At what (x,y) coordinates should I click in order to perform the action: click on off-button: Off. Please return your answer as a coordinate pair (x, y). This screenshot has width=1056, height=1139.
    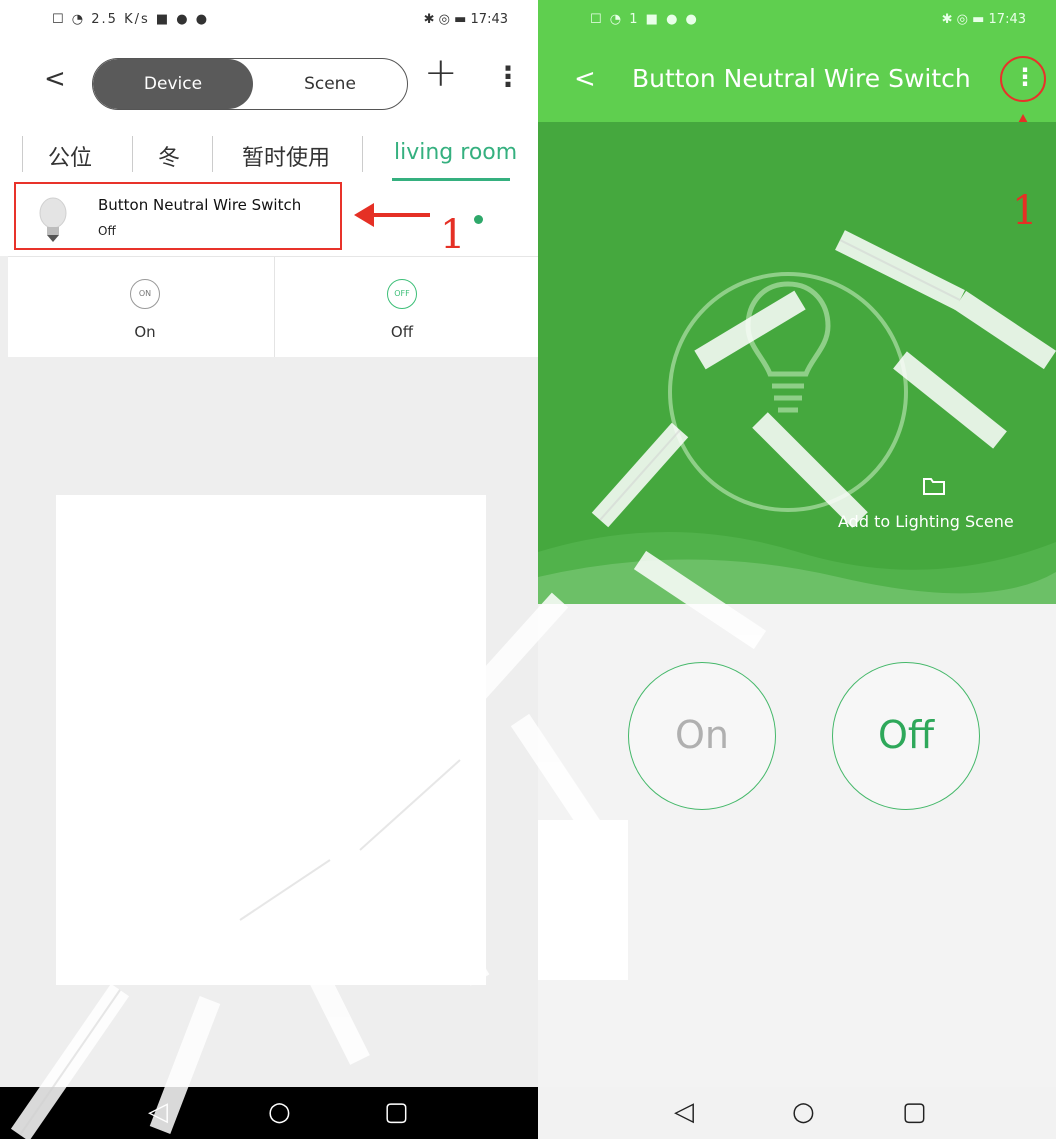
    Looking at the image, I should click on (906, 736).